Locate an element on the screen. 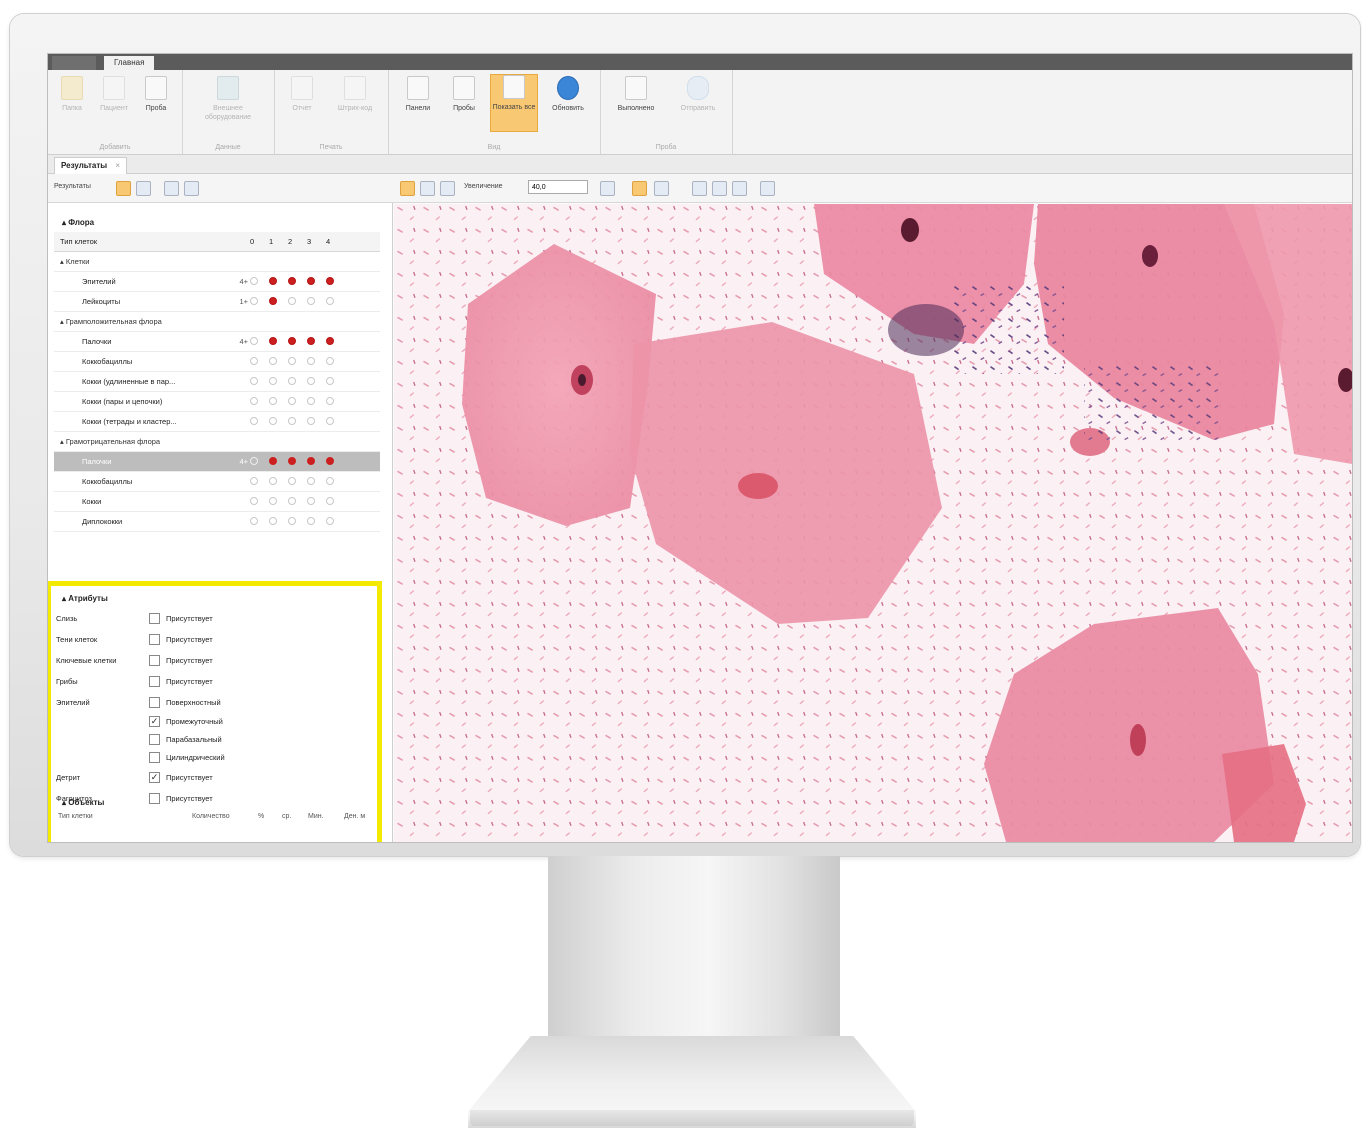  layout-split-icon is located at coordinates (143, 188).